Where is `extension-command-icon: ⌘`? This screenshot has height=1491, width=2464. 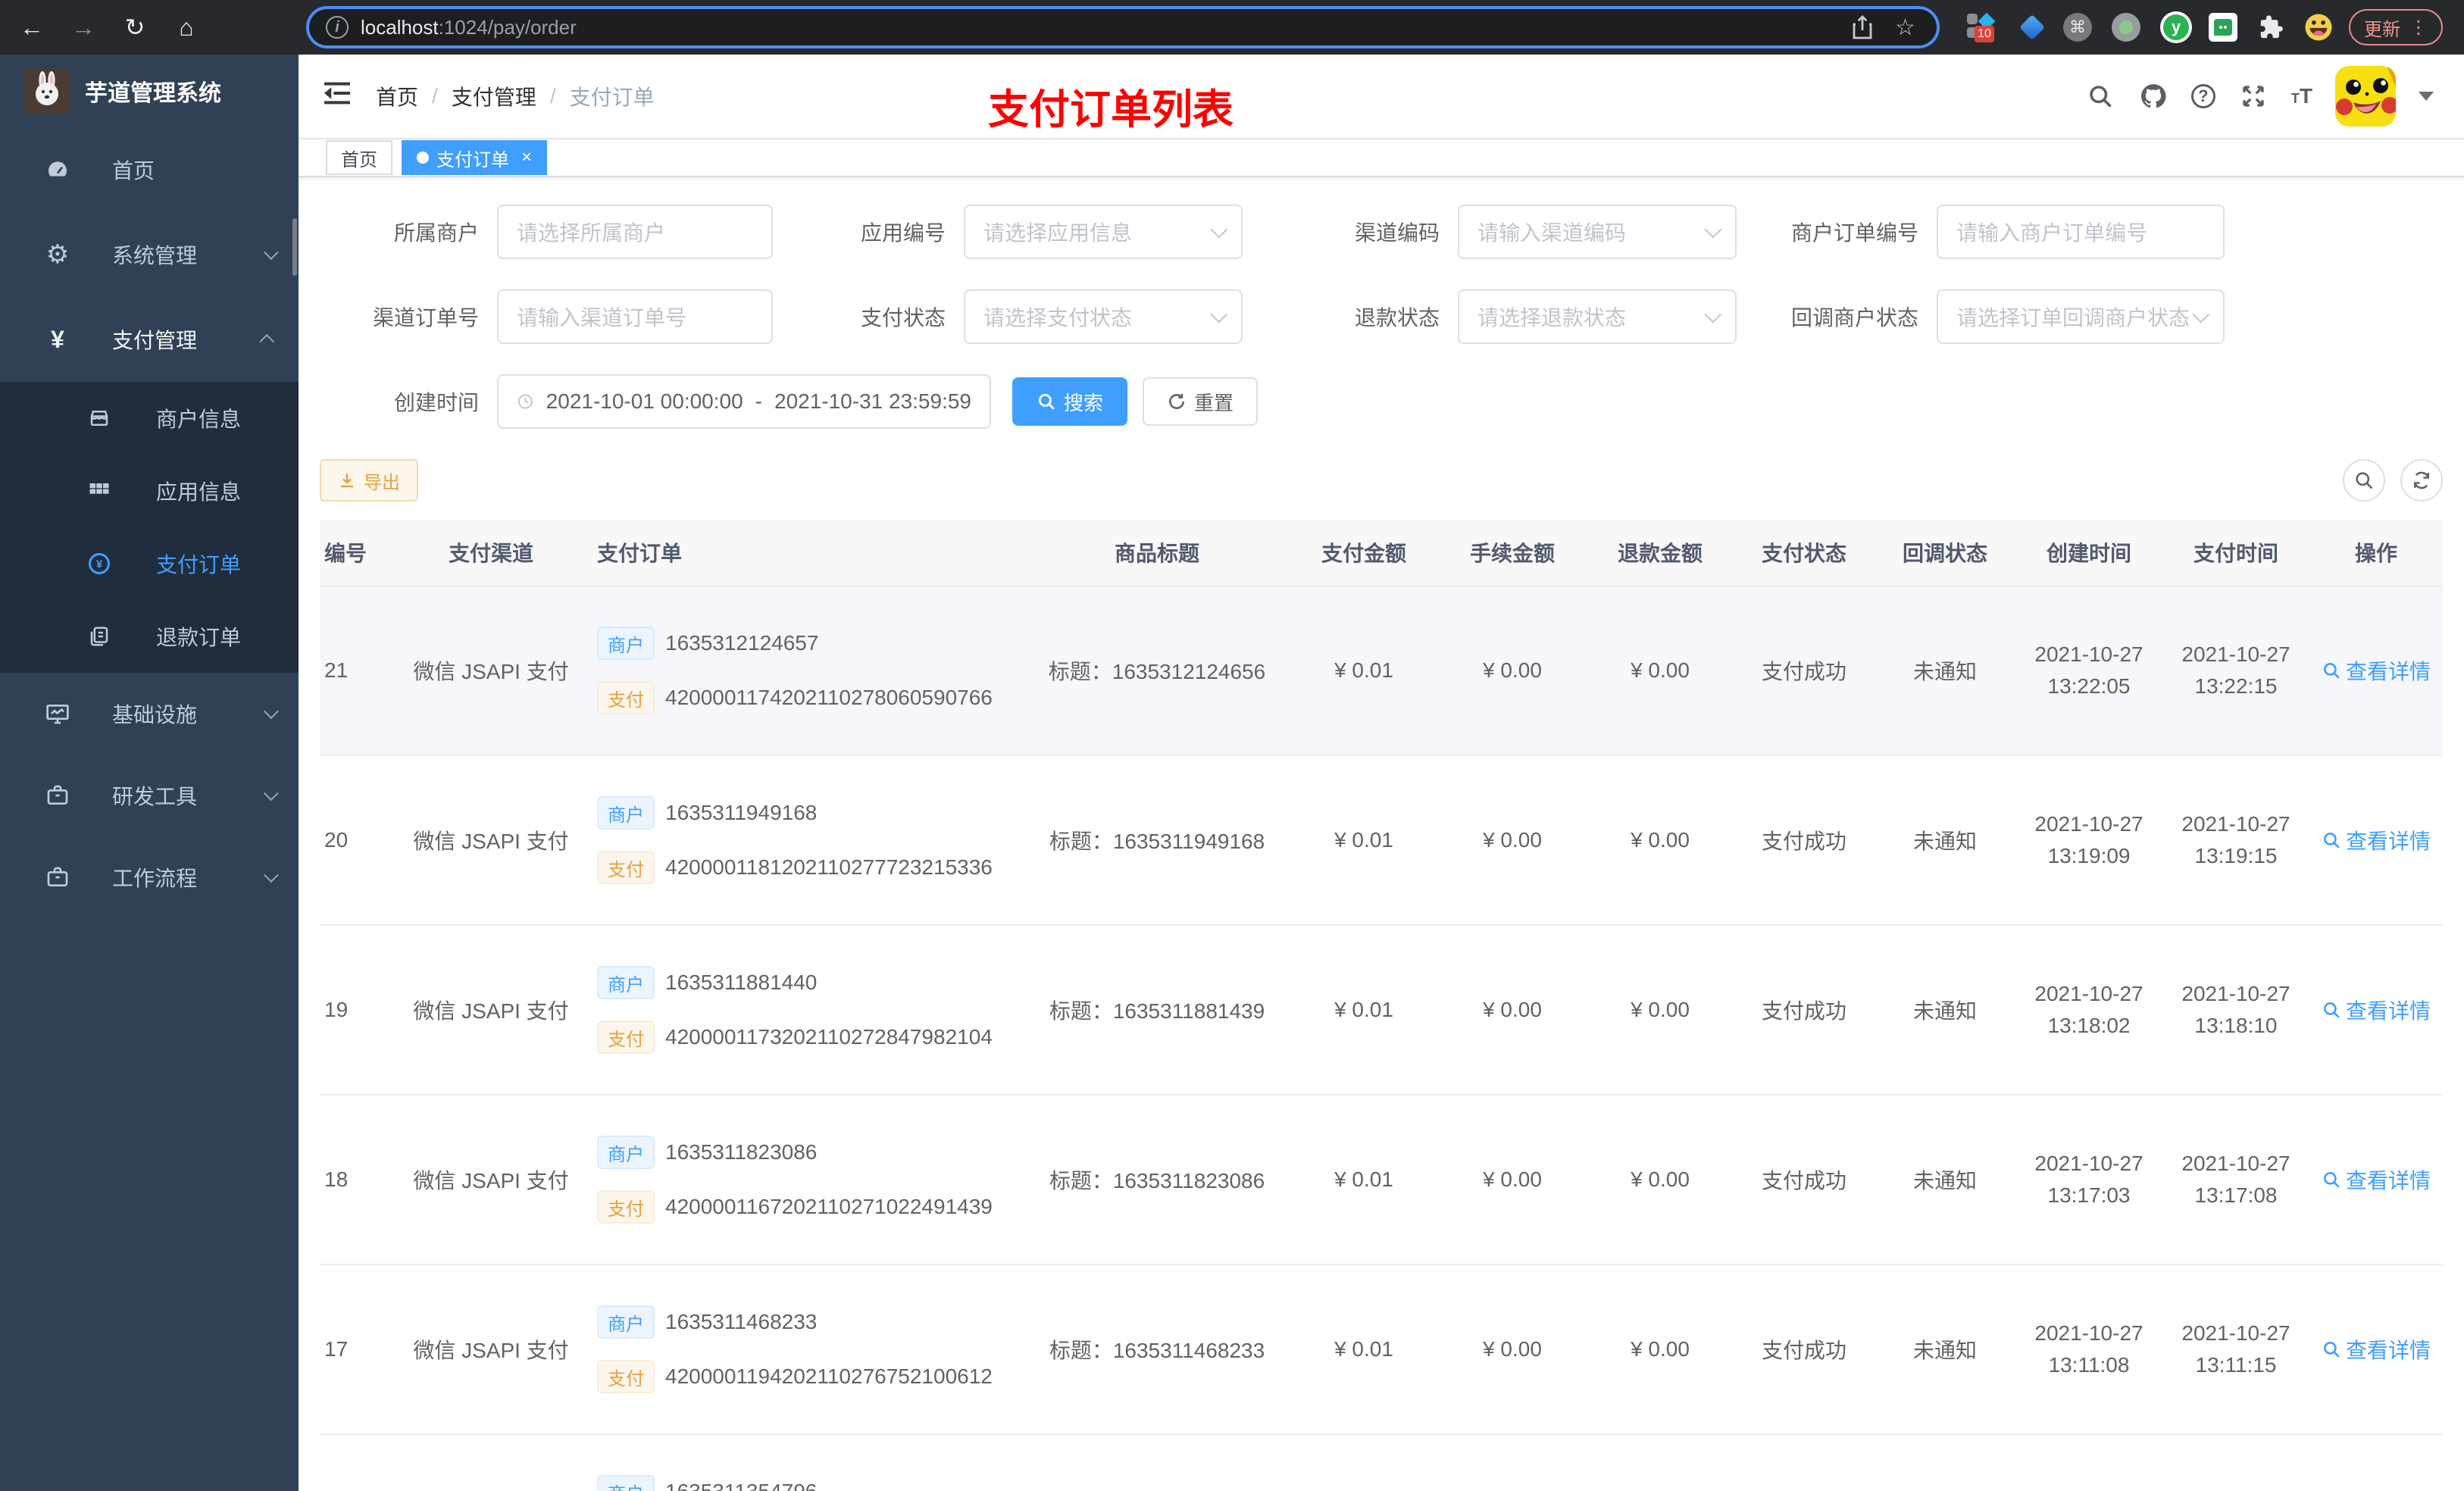 extension-command-icon: ⌘ is located at coordinates (2077, 27).